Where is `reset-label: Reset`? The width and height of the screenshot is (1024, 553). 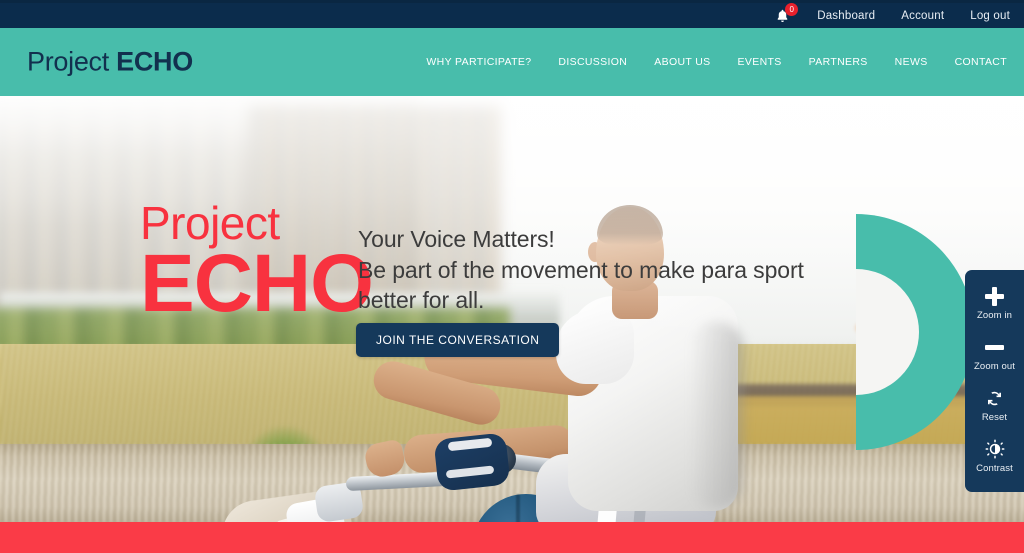
reset-label: Reset is located at coordinates (994, 417).